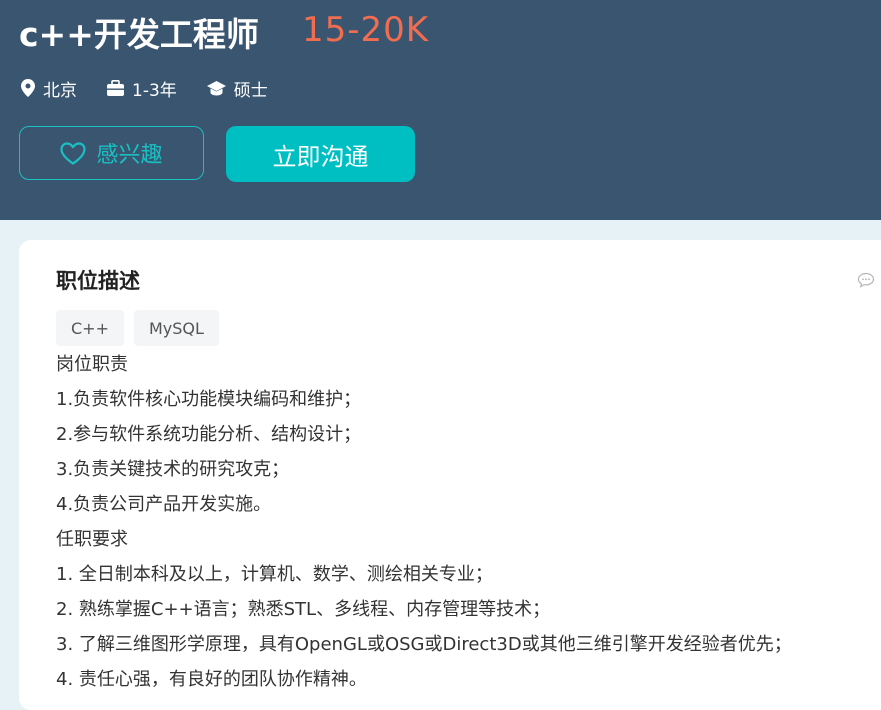  I want to click on interest-button: 感兴趣, so click(111, 153).